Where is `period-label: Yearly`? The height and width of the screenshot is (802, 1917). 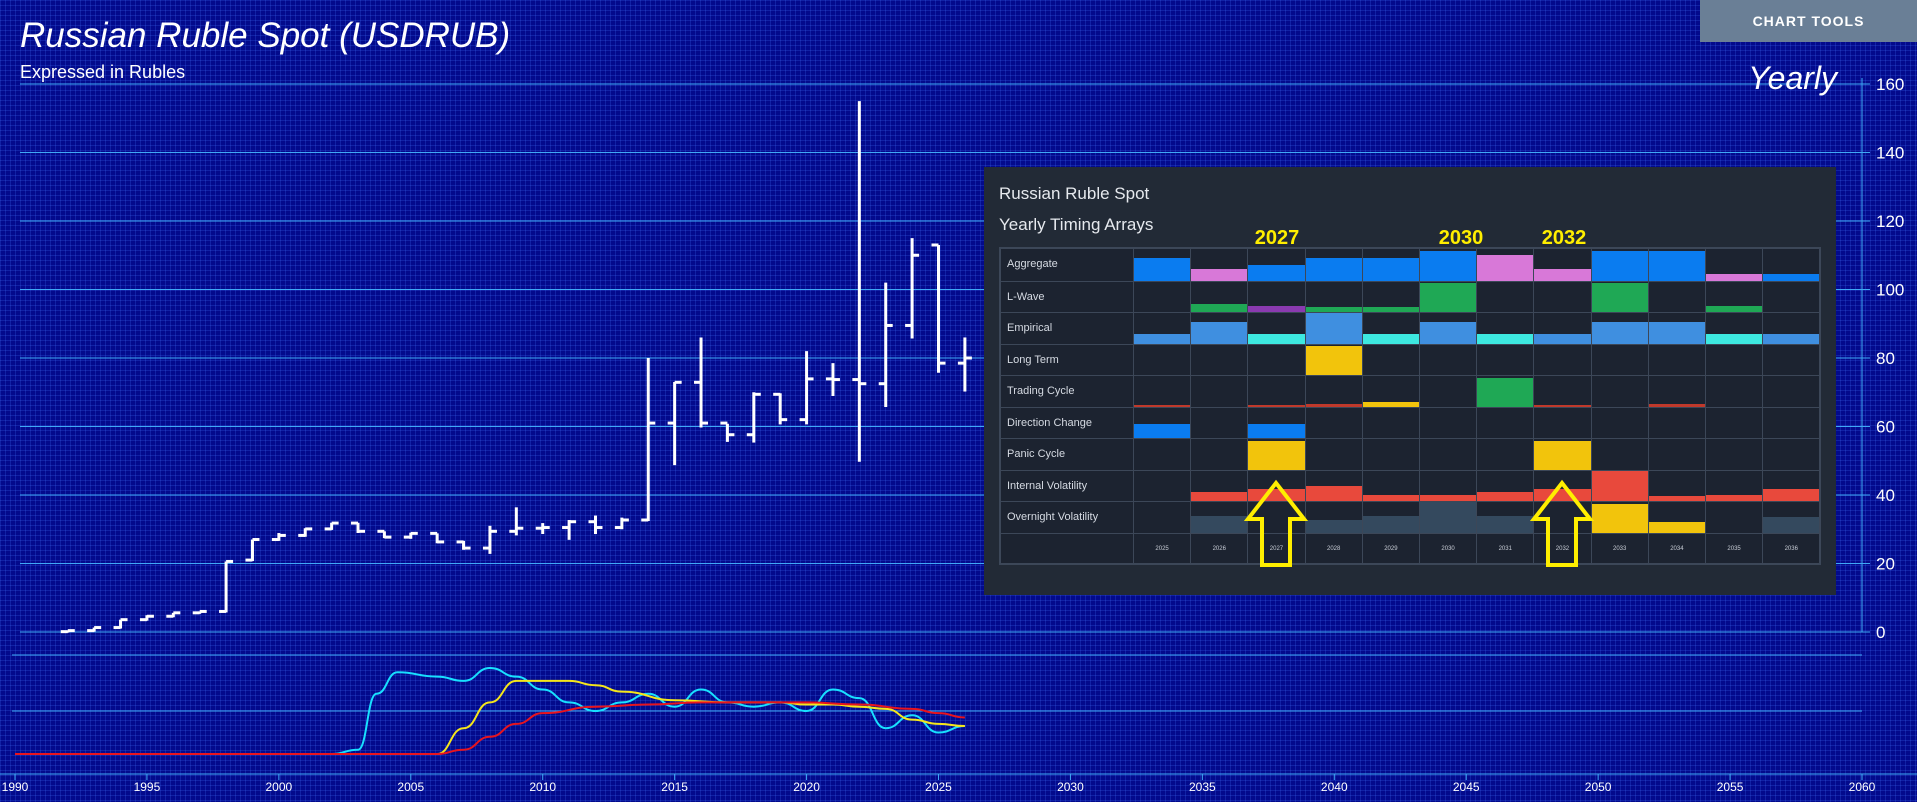 period-label: Yearly is located at coordinates (1792, 78).